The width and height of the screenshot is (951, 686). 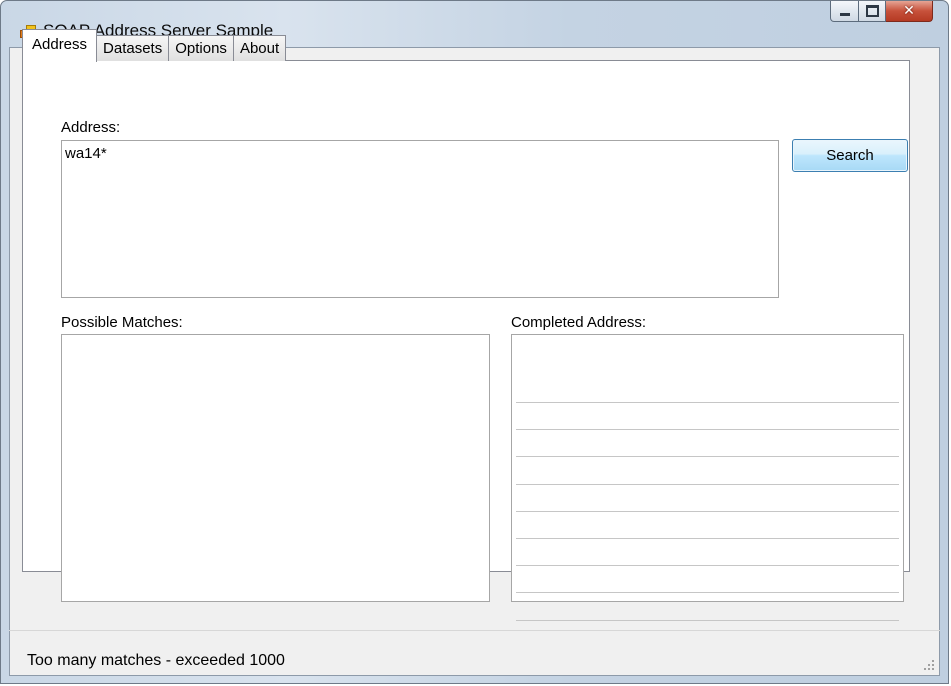 I want to click on caption-buttons: ✕, so click(x=881, y=12).